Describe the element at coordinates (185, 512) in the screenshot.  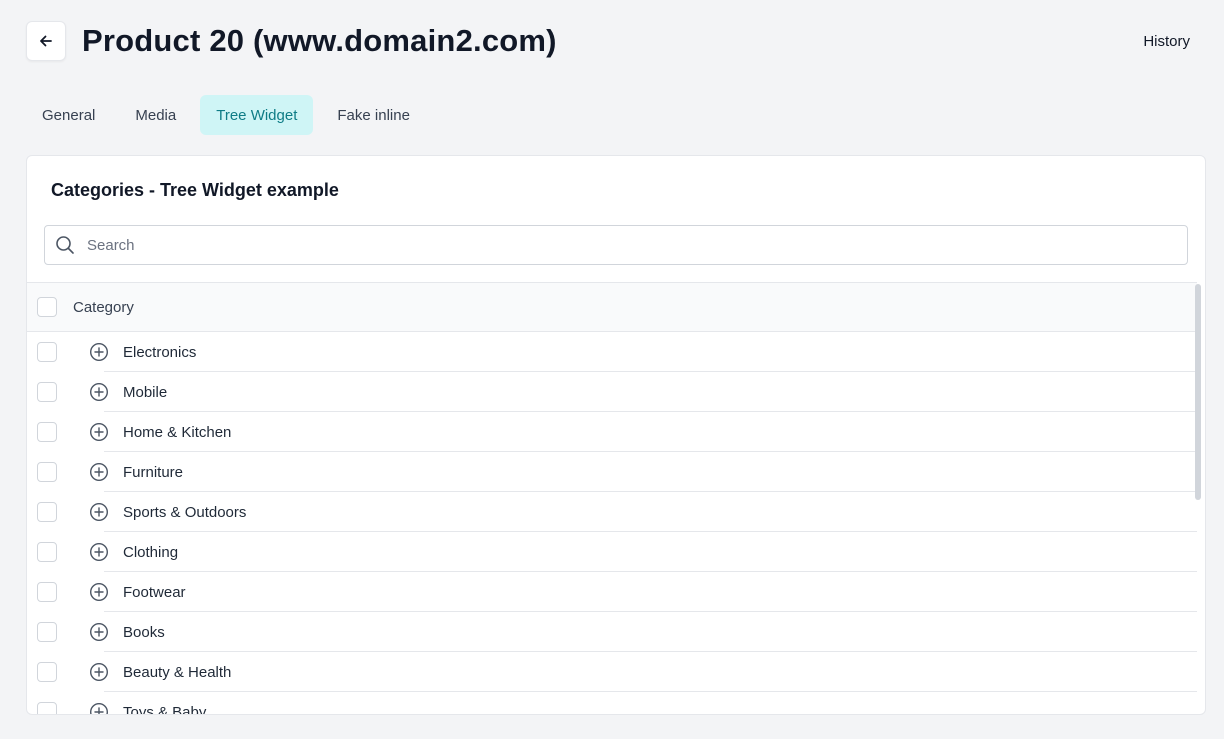
I see `row-label: Sports & Outdoors` at that location.